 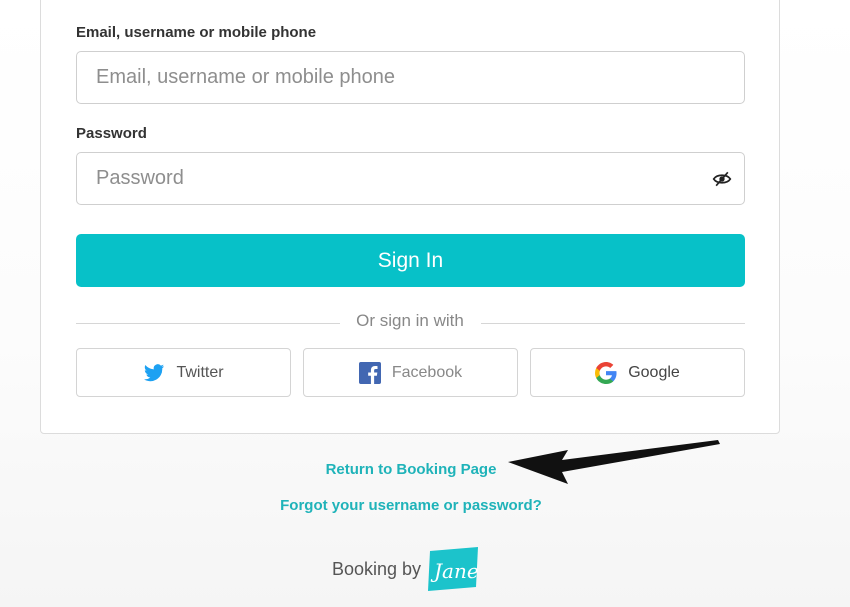 I want to click on sign-in-button: Sign In, so click(x=410, y=260).